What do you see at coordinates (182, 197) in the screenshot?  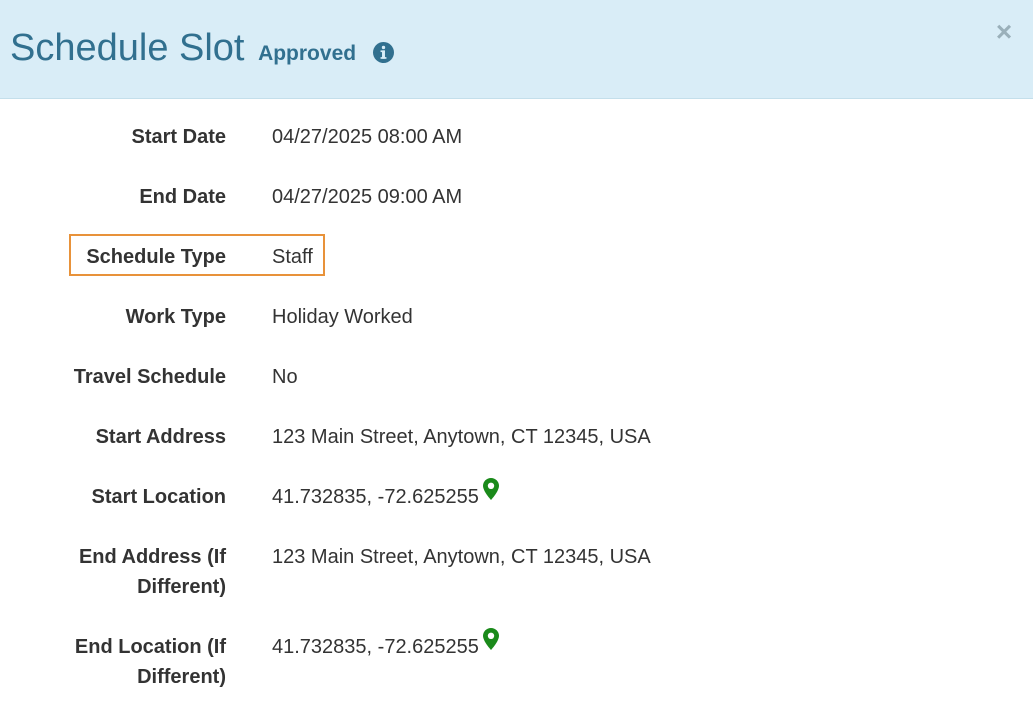 I see `field-label: End Date` at bounding box center [182, 197].